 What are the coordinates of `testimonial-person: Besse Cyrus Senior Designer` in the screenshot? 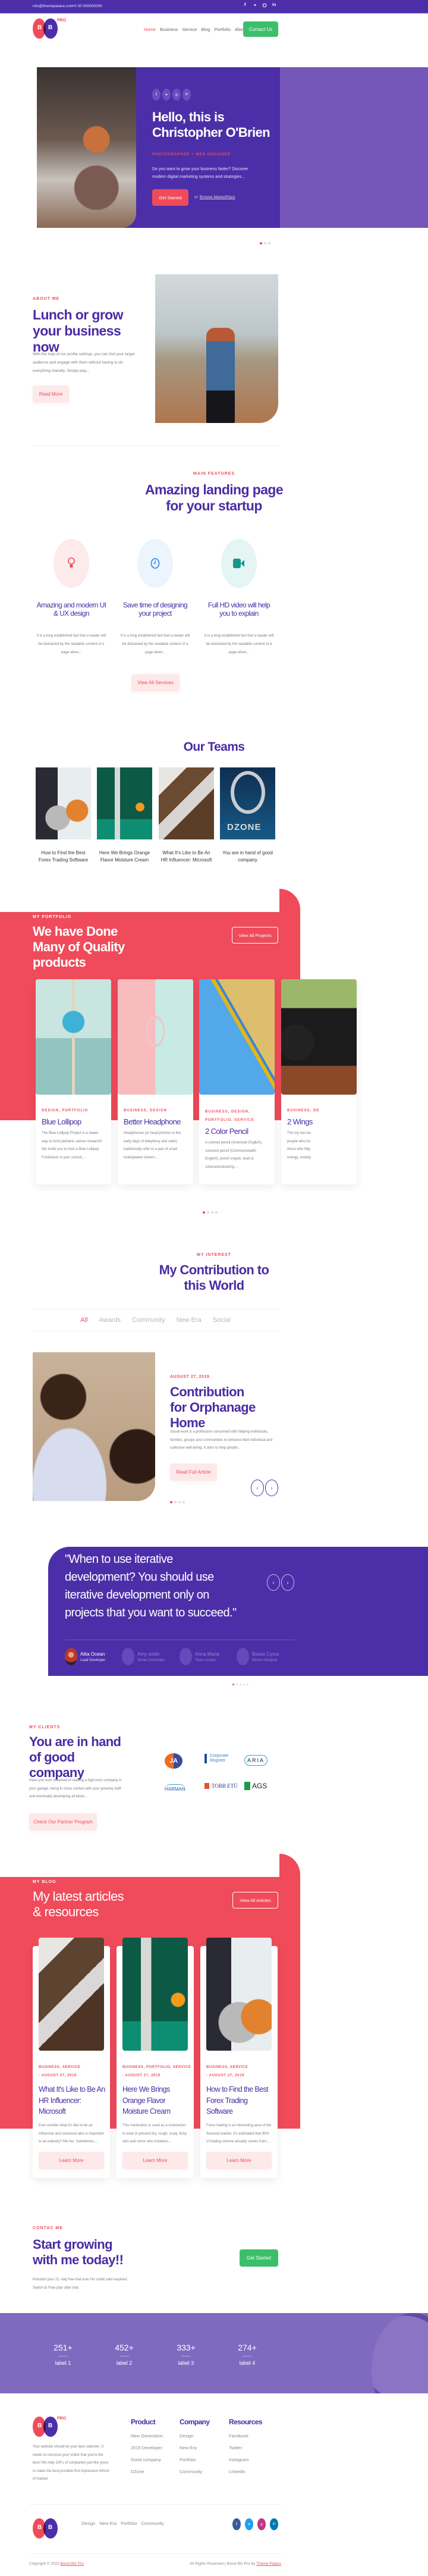 It's located at (258, 1656).